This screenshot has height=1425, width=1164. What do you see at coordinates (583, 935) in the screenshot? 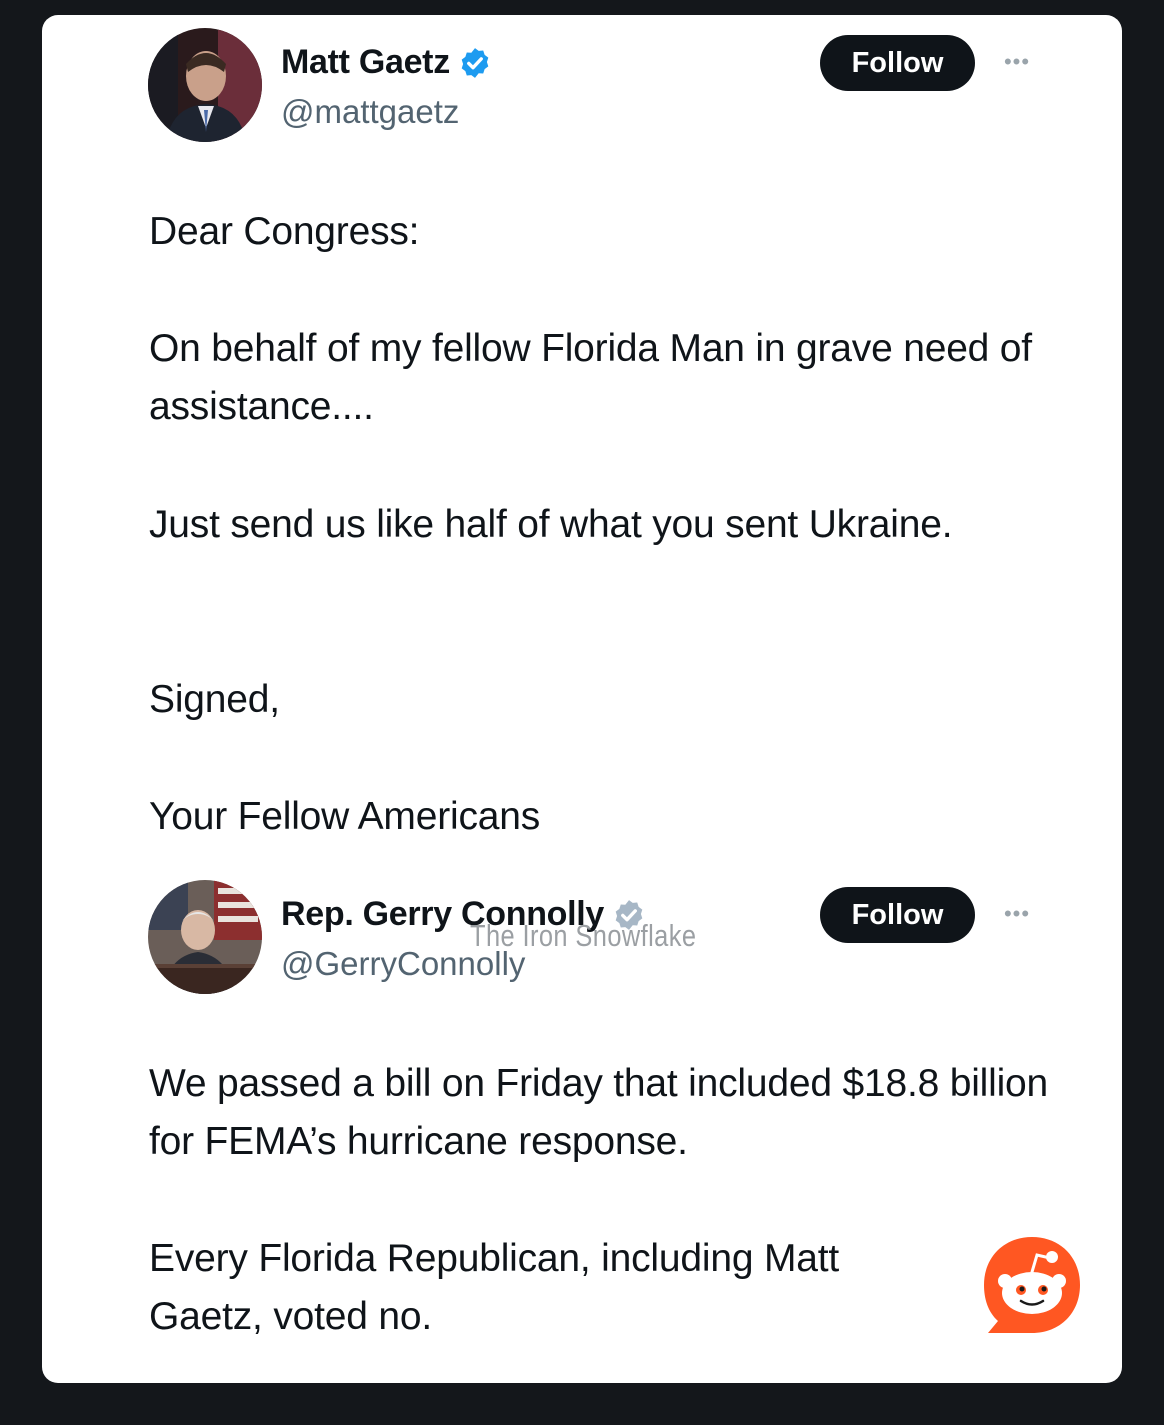
I see `watermark-text: The Iron Snowflake` at bounding box center [583, 935].